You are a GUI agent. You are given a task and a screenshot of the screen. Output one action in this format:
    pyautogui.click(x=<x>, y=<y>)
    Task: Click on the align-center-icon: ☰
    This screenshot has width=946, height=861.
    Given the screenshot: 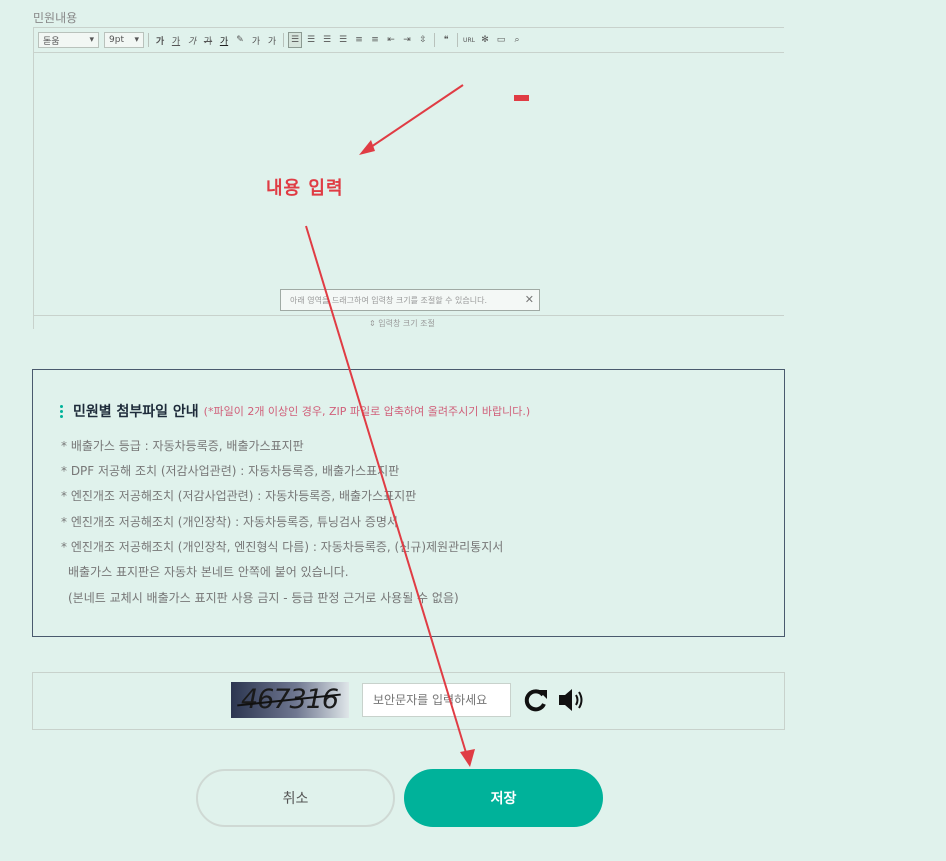 What is the action you would take?
    pyautogui.click(x=311, y=40)
    